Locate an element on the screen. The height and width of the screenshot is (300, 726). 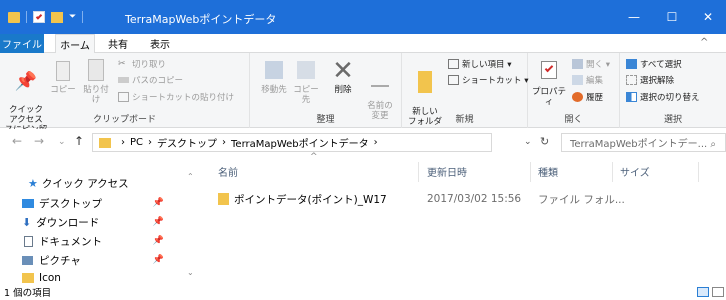
properties-label: プロパティ is located at coordinates (548, 97).